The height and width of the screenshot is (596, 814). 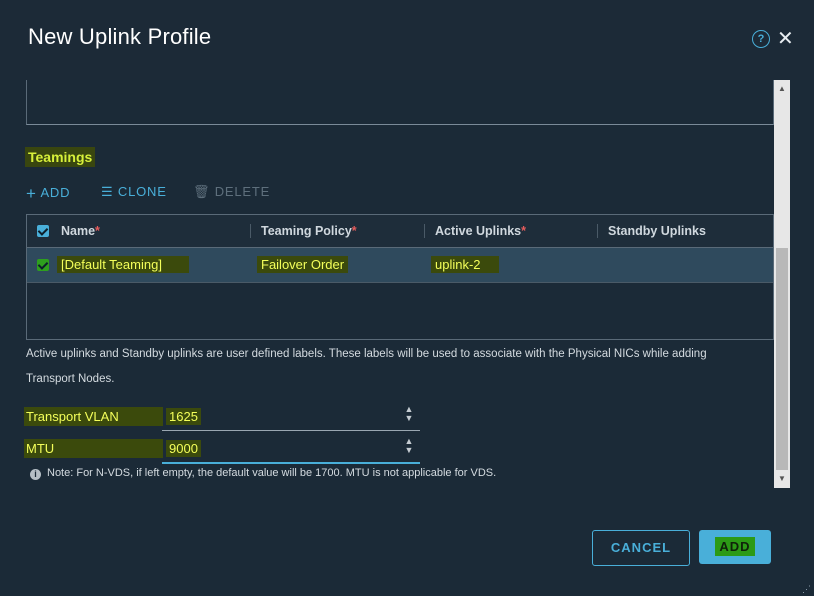 What do you see at coordinates (407, 40) in the screenshot?
I see `dialog-header: New Uplink Profile ? ✕` at bounding box center [407, 40].